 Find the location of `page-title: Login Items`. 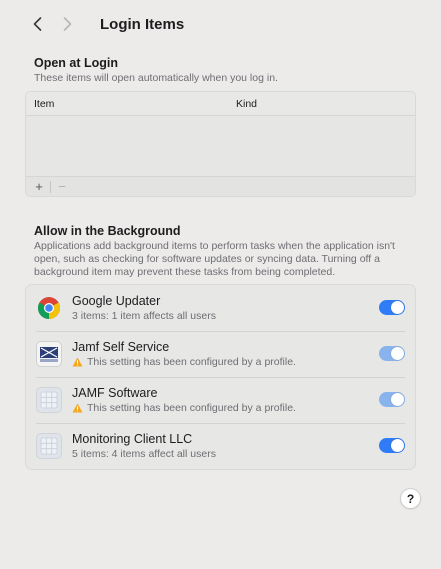

page-title: Login Items is located at coordinates (142, 24).